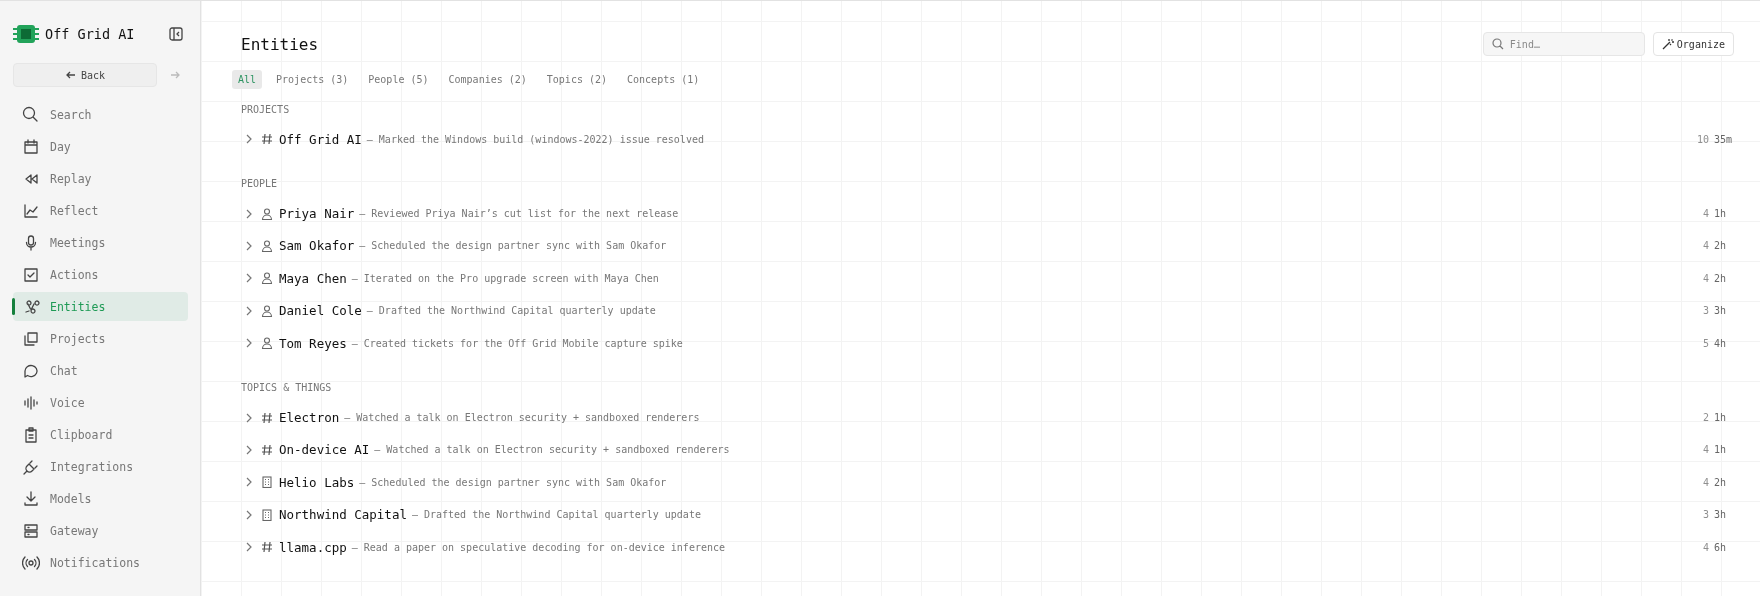  I want to click on filter-tab: Companies (2), so click(487, 79).